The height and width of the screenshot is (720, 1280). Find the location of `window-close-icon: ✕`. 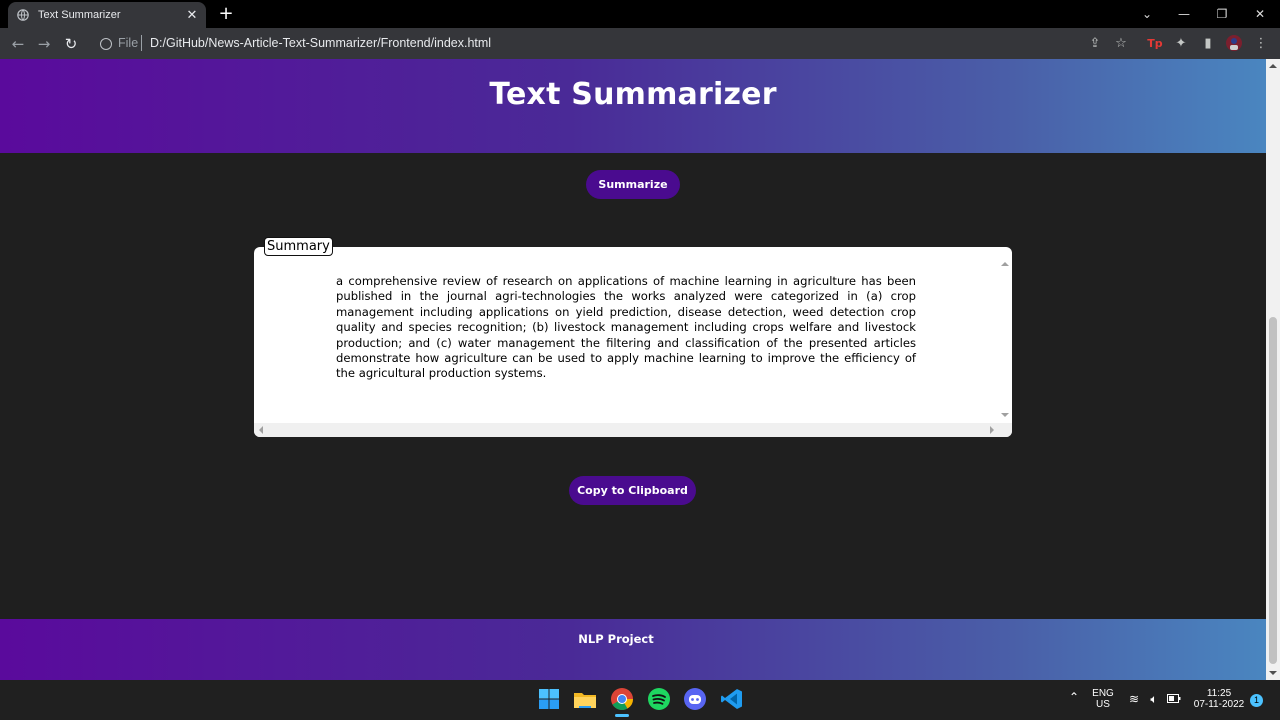

window-close-icon: ✕ is located at coordinates (1260, 14).